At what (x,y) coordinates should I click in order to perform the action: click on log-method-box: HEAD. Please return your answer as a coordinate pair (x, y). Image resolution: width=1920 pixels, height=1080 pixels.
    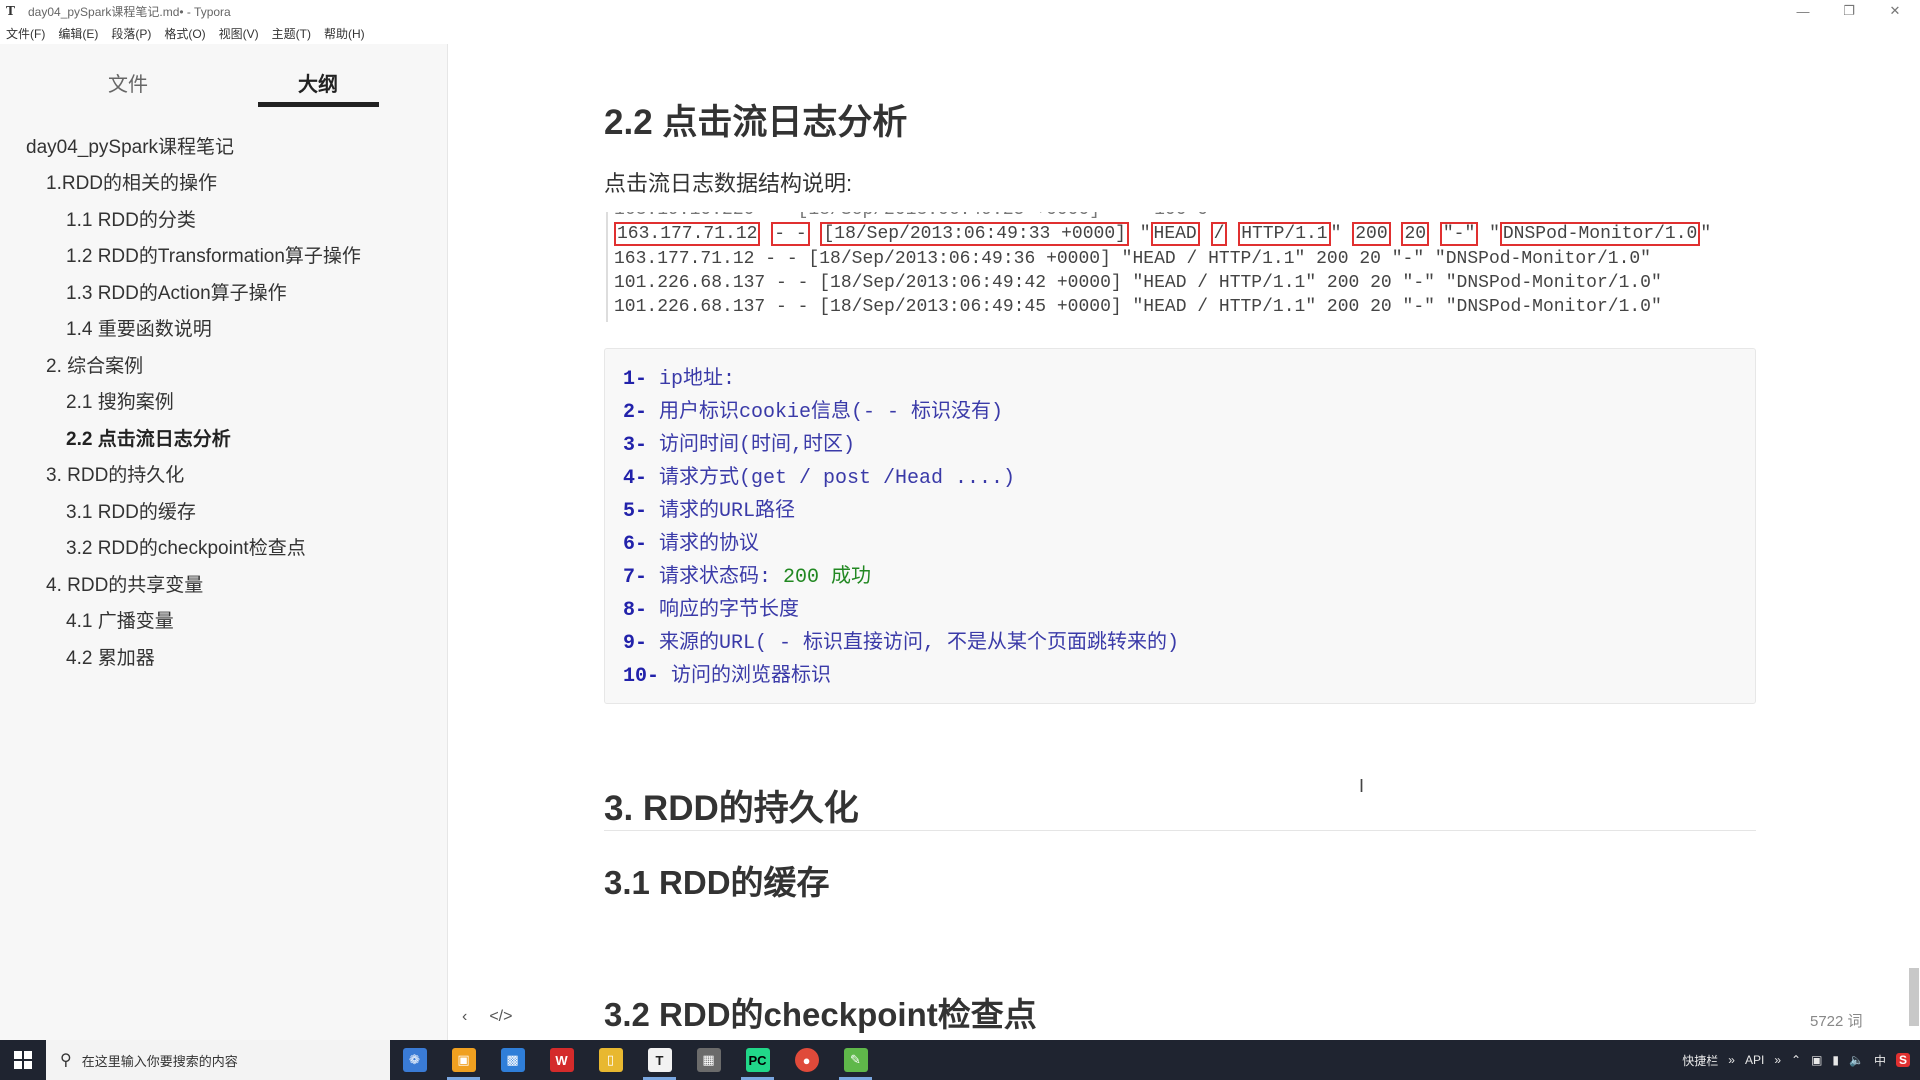
    Looking at the image, I should click on (1175, 234).